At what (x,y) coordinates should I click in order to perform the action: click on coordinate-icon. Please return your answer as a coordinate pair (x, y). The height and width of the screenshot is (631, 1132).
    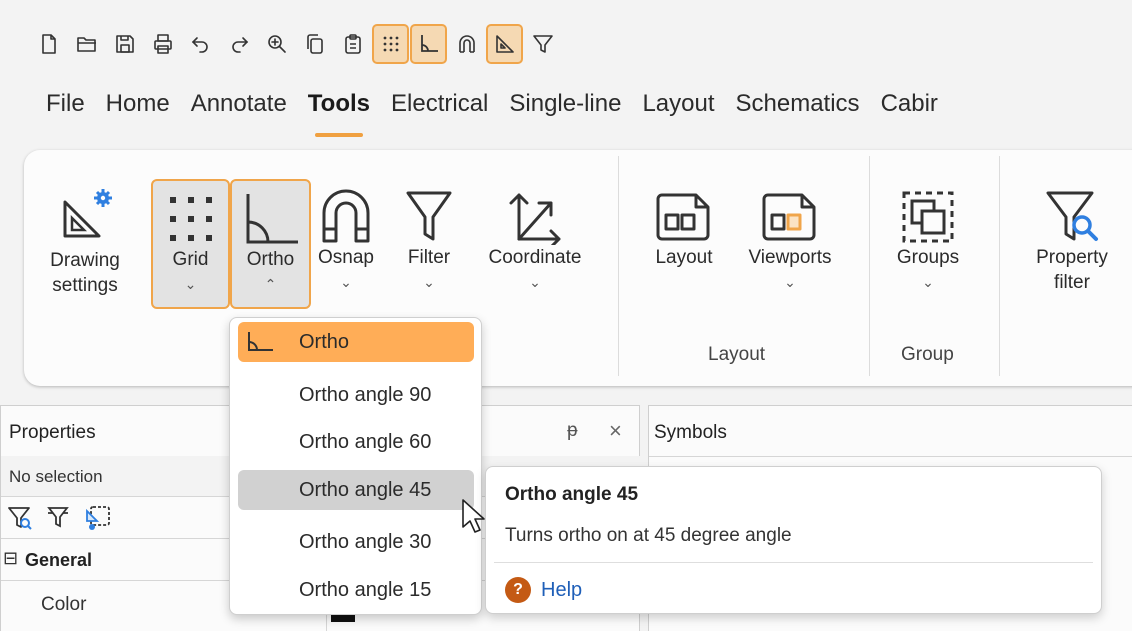
    Looking at the image, I should click on (535, 219).